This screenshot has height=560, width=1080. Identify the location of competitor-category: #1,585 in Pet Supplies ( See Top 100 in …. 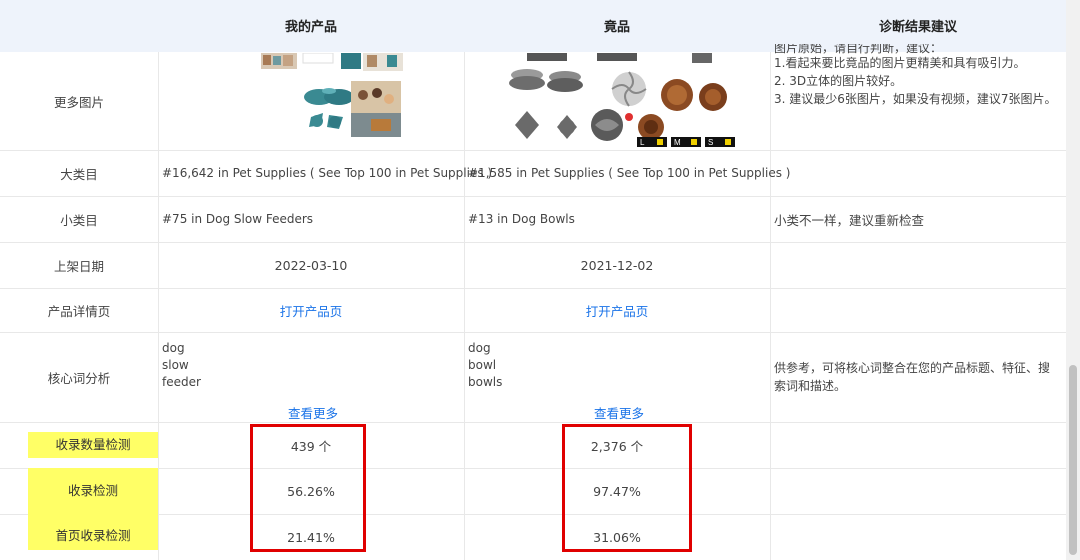
(629, 173).